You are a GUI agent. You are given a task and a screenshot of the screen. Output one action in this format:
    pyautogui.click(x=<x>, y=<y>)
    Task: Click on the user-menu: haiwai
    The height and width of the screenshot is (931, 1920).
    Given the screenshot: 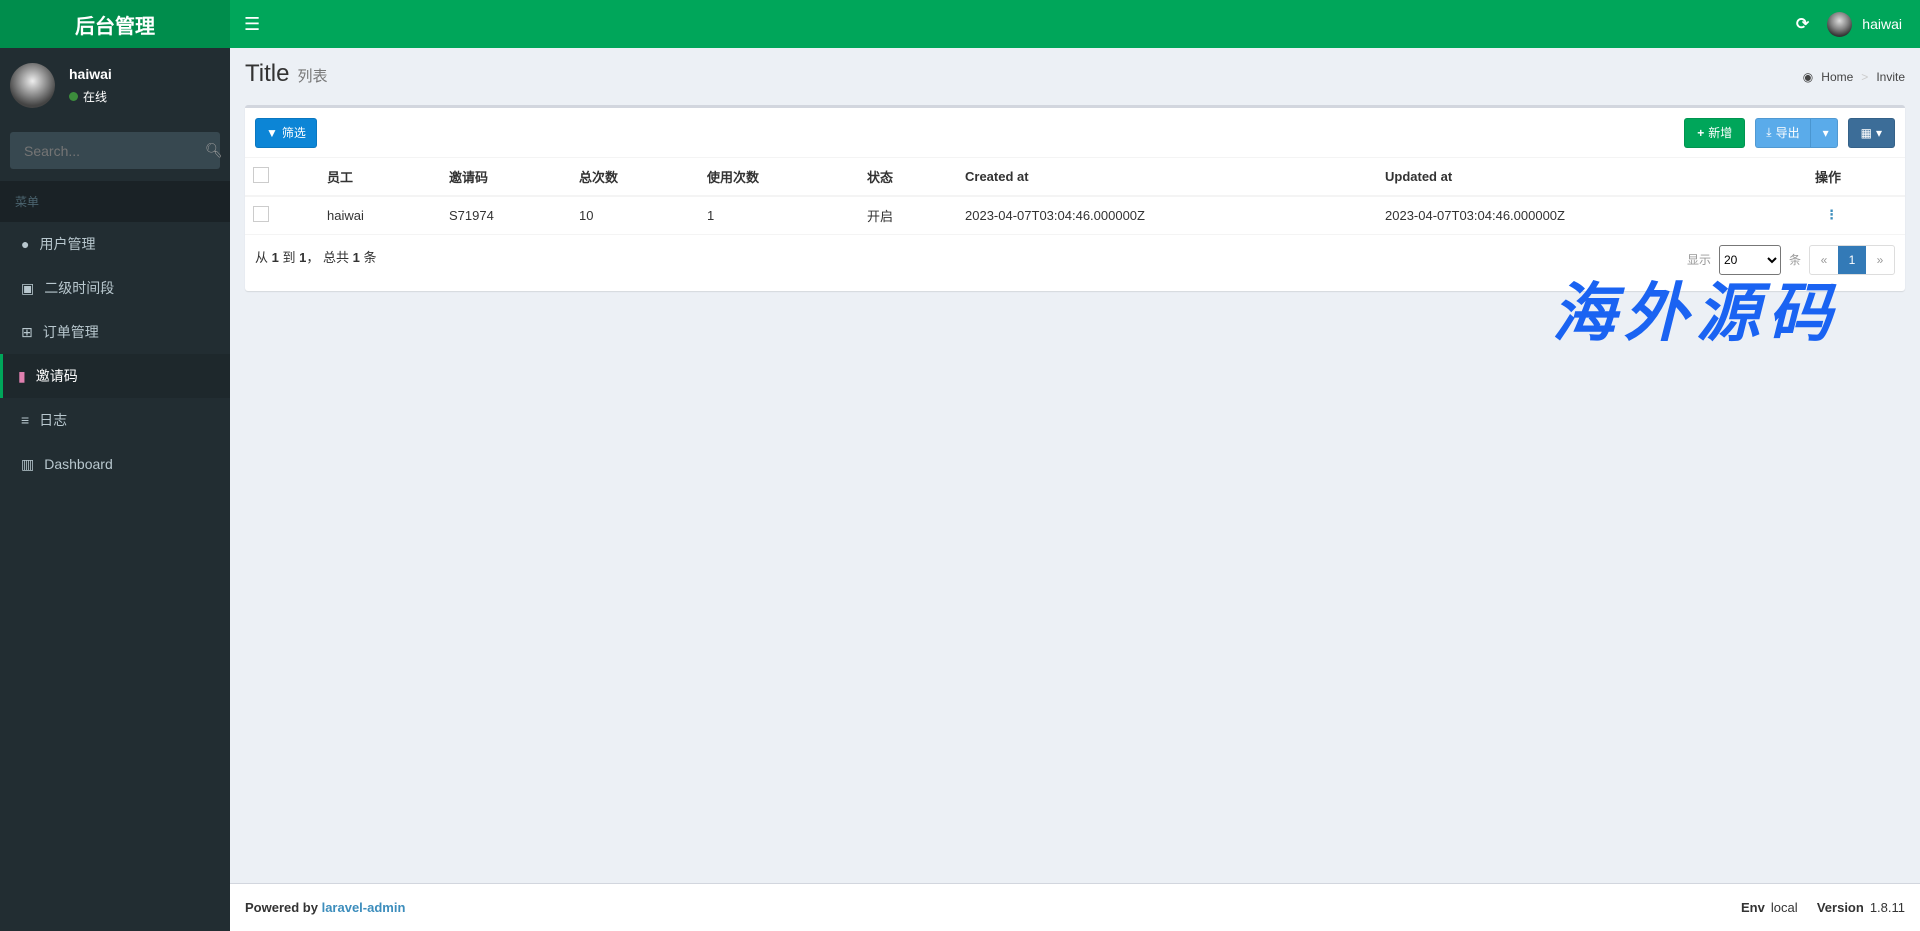 What is the action you would take?
    pyautogui.click(x=1864, y=24)
    